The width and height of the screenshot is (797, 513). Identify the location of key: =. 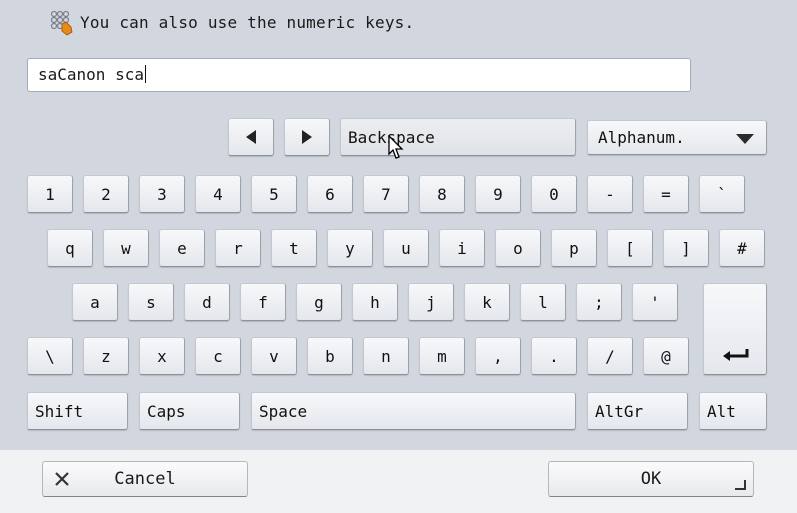
(666, 194).